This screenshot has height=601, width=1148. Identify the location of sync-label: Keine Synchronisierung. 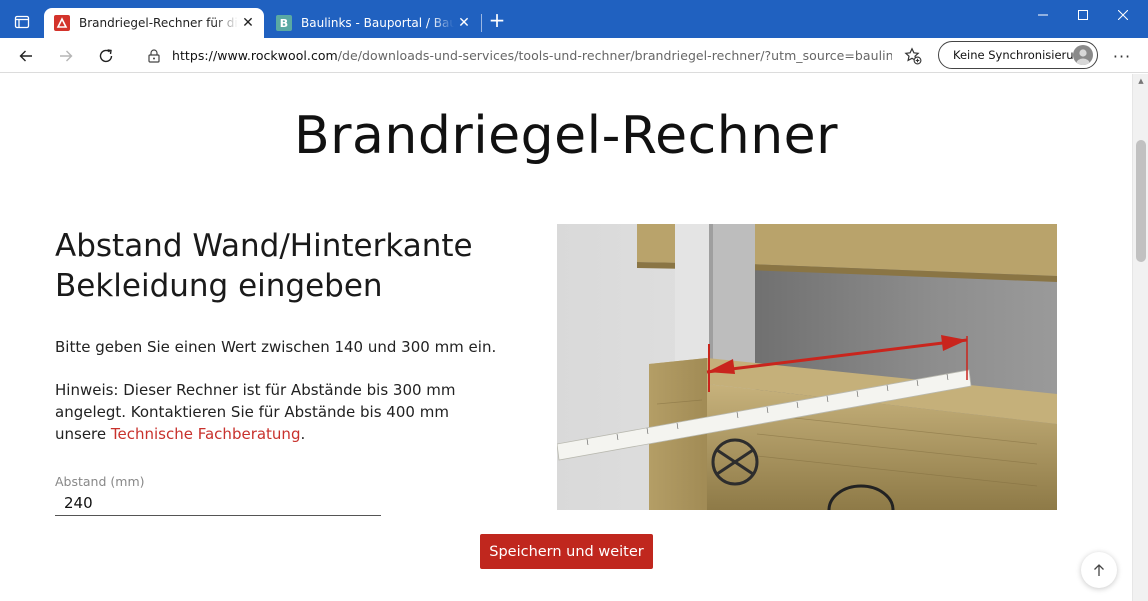
(1021, 55).